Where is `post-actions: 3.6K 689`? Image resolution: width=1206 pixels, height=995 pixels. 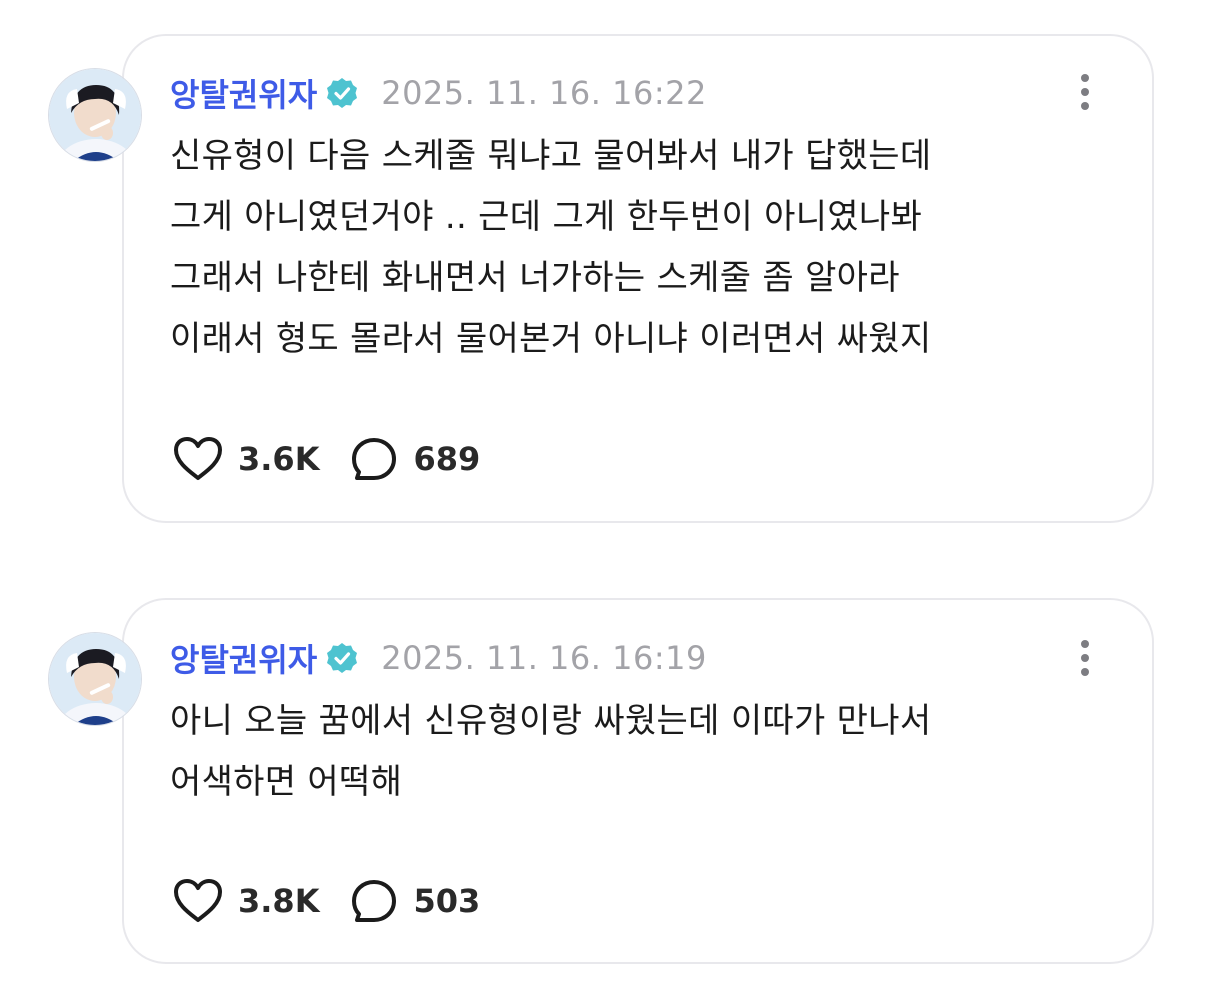 post-actions: 3.6K 689 is located at coordinates (326, 459).